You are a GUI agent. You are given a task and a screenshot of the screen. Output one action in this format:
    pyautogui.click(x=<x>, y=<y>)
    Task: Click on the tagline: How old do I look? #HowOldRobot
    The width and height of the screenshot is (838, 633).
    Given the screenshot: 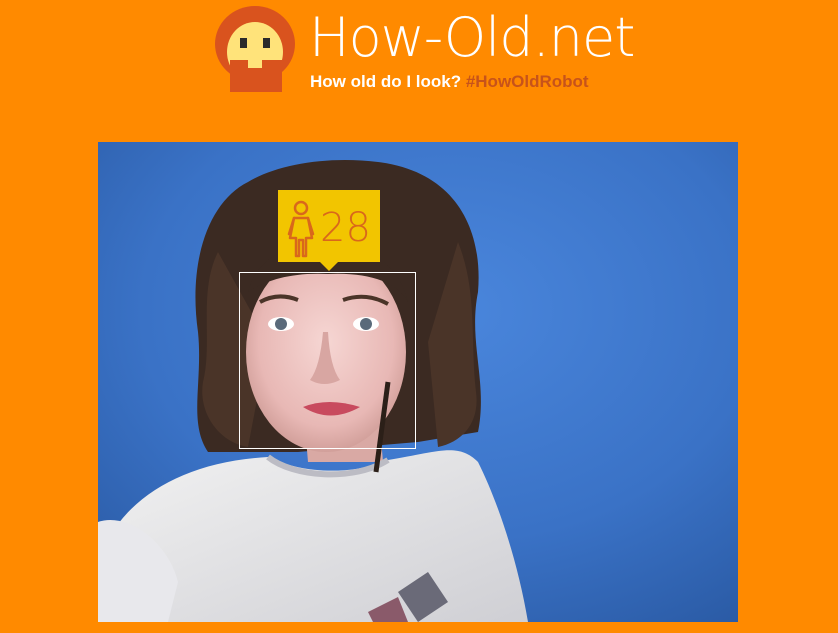 What is the action you would take?
    pyautogui.click(x=449, y=82)
    